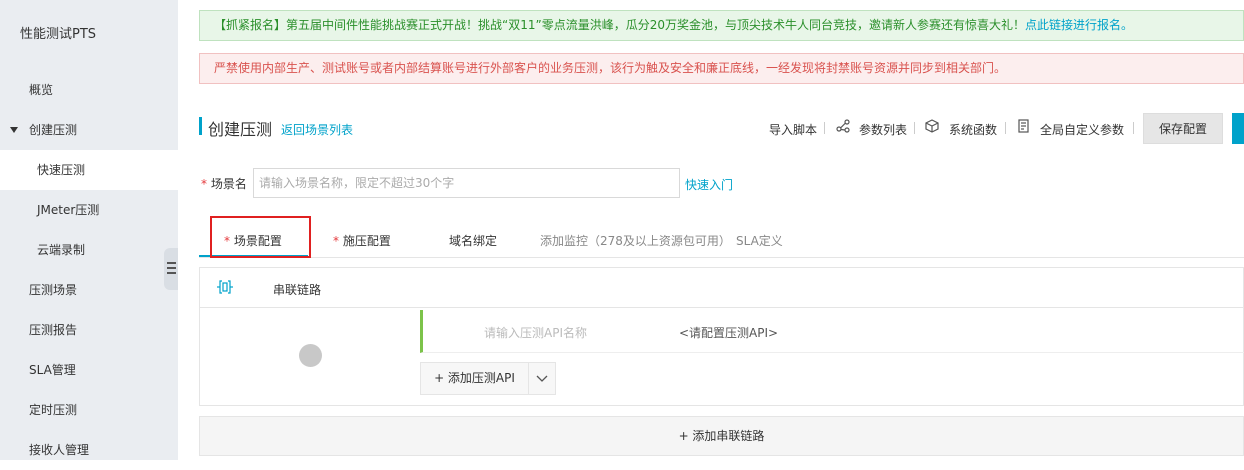 This screenshot has width=1244, height=470. What do you see at coordinates (1183, 128) in the screenshot?
I see `save-config-button: 保存配置` at bounding box center [1183, 128].